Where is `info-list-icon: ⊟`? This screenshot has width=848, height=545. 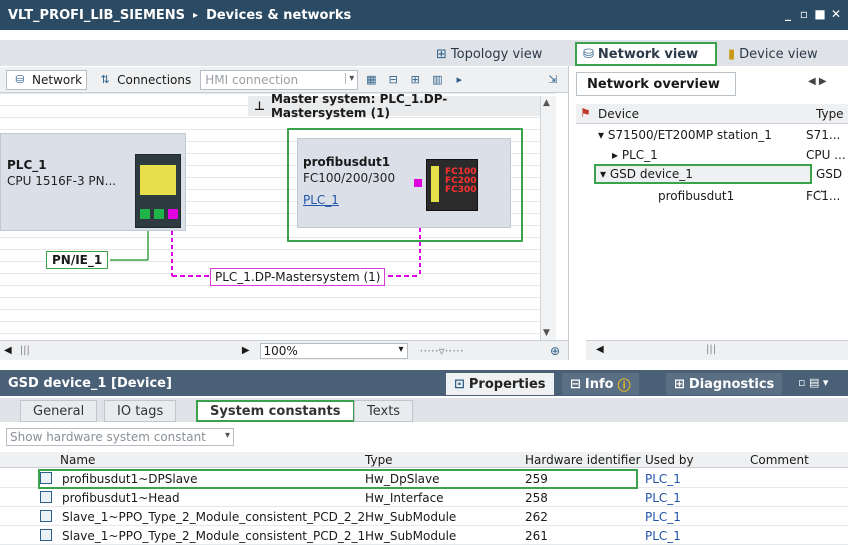 info-list-icon: ⊟ is located at coordinates (575, 384).